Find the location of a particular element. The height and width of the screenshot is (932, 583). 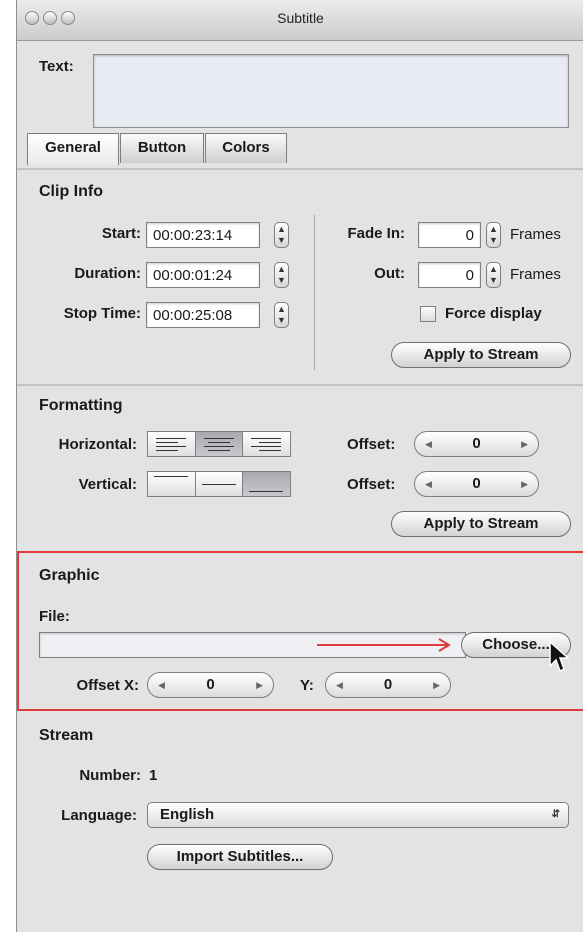

vertical-label: Vertical: is located at coordinates (107, 484).